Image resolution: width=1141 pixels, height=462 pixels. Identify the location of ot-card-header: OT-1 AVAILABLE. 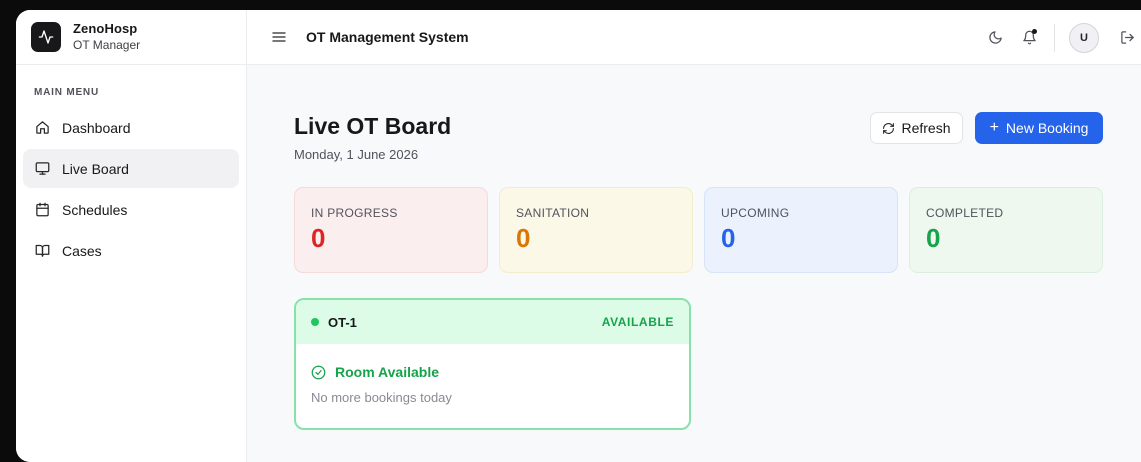
(492, 322).